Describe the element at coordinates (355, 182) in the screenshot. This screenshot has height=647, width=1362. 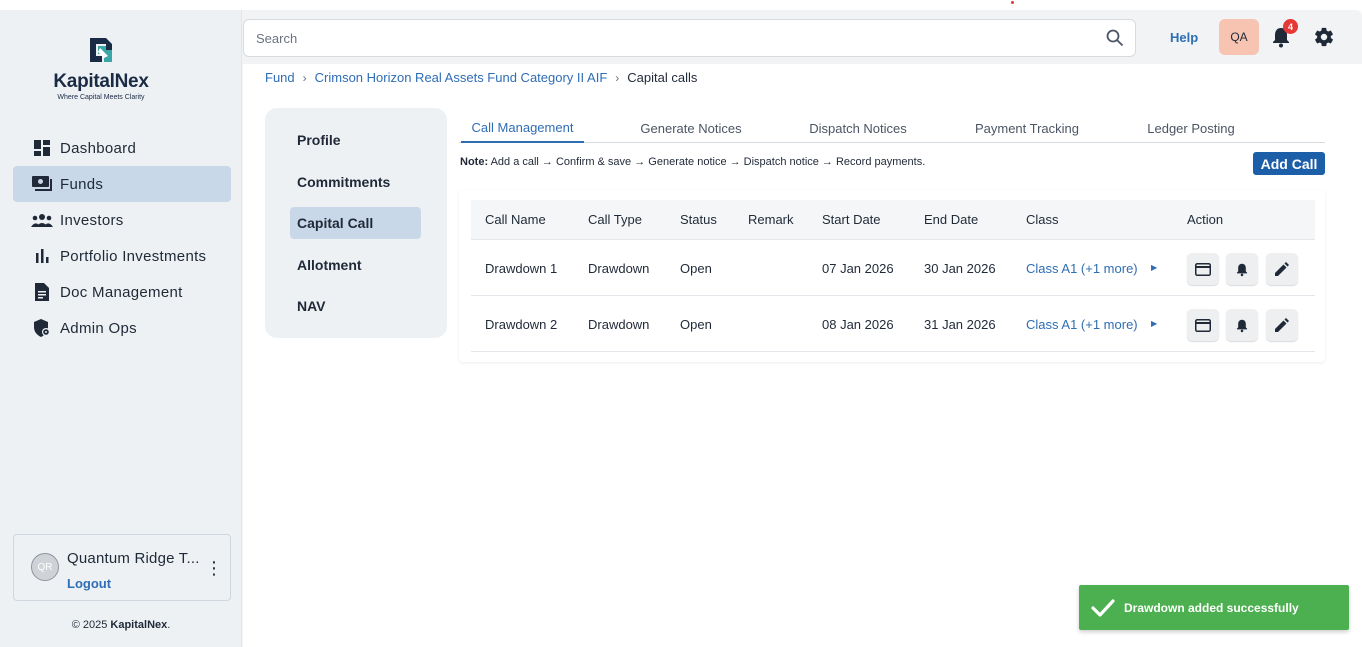
I see `subnav-item-commitments: Commitments` at that location.